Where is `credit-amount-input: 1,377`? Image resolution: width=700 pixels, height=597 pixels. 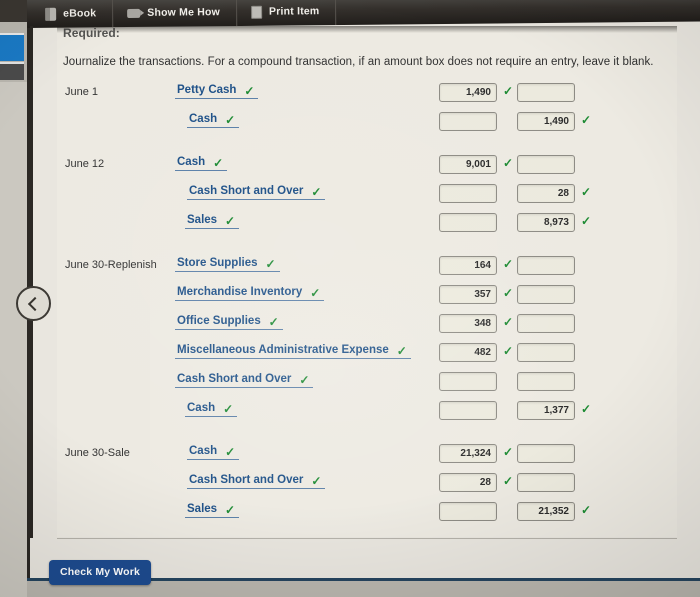 credit-amount-input: 1,377 is located at coordinates (546, 410).